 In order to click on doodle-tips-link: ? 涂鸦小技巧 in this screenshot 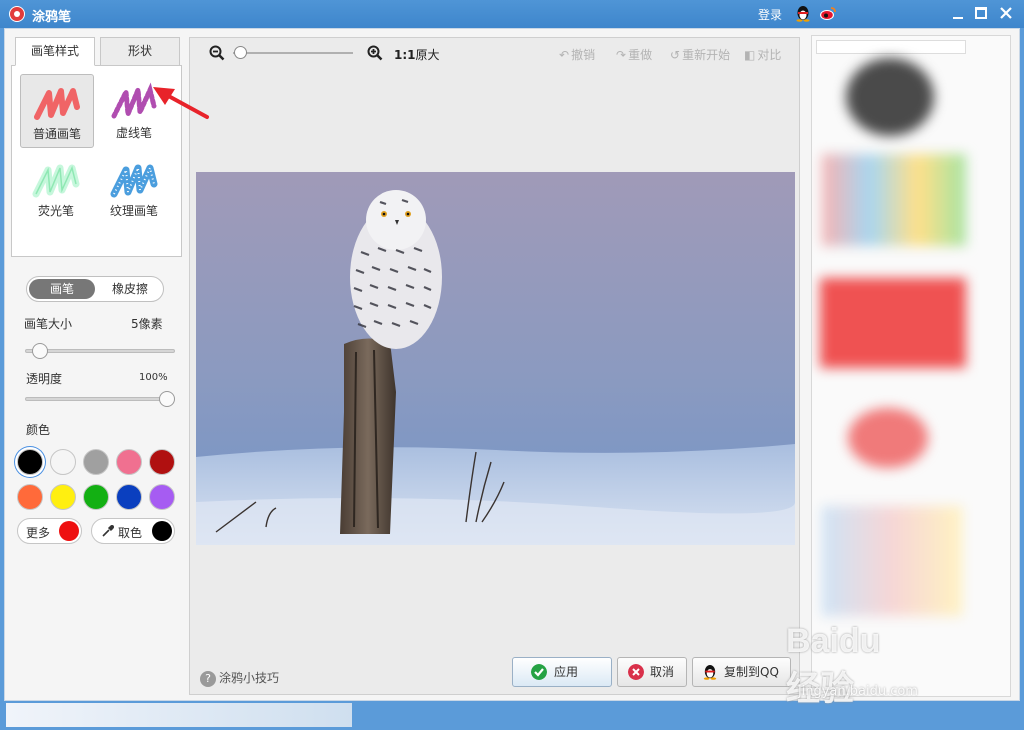, I will do `click(239, 678)`.